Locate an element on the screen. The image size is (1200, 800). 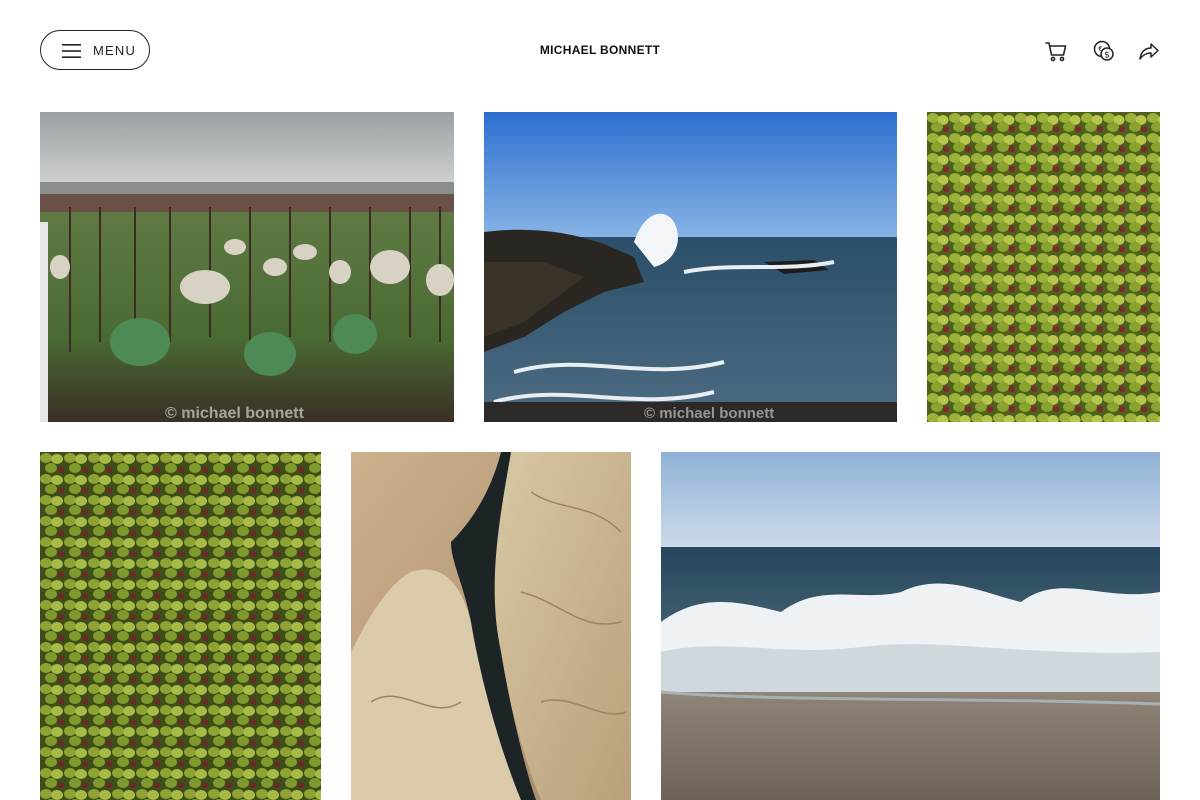
share-icon is located at coordinates (1149, 51).